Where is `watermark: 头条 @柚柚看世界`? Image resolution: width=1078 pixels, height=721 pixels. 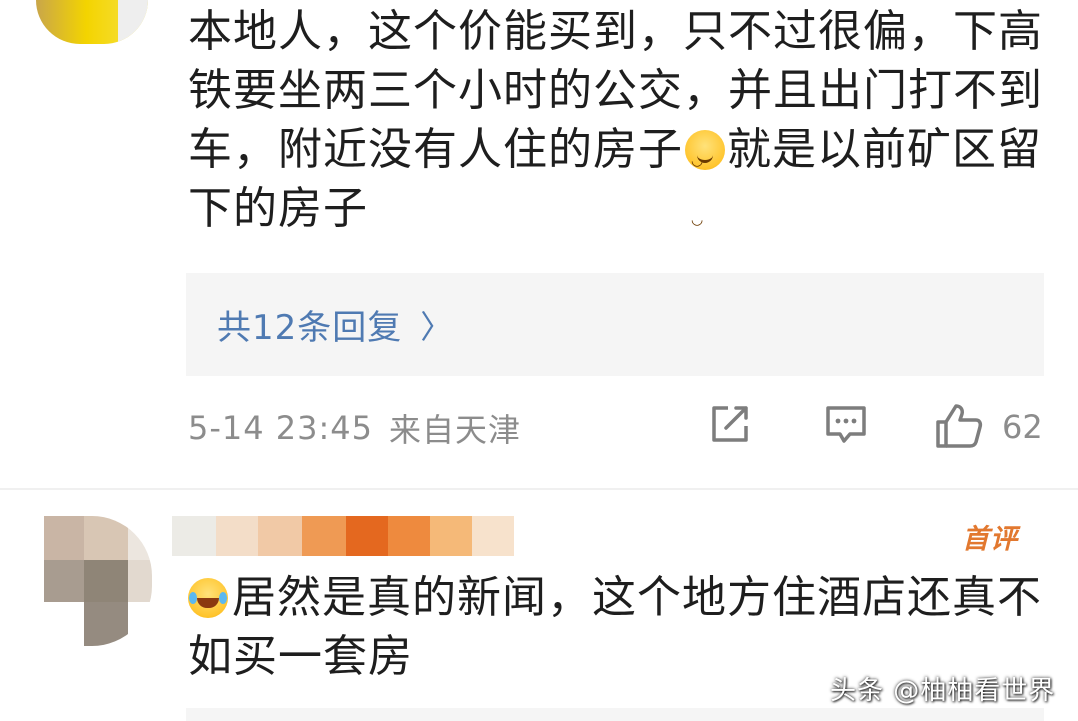 watermark: 头条 @柚柚看世界 is located at coordinates (943, 691).